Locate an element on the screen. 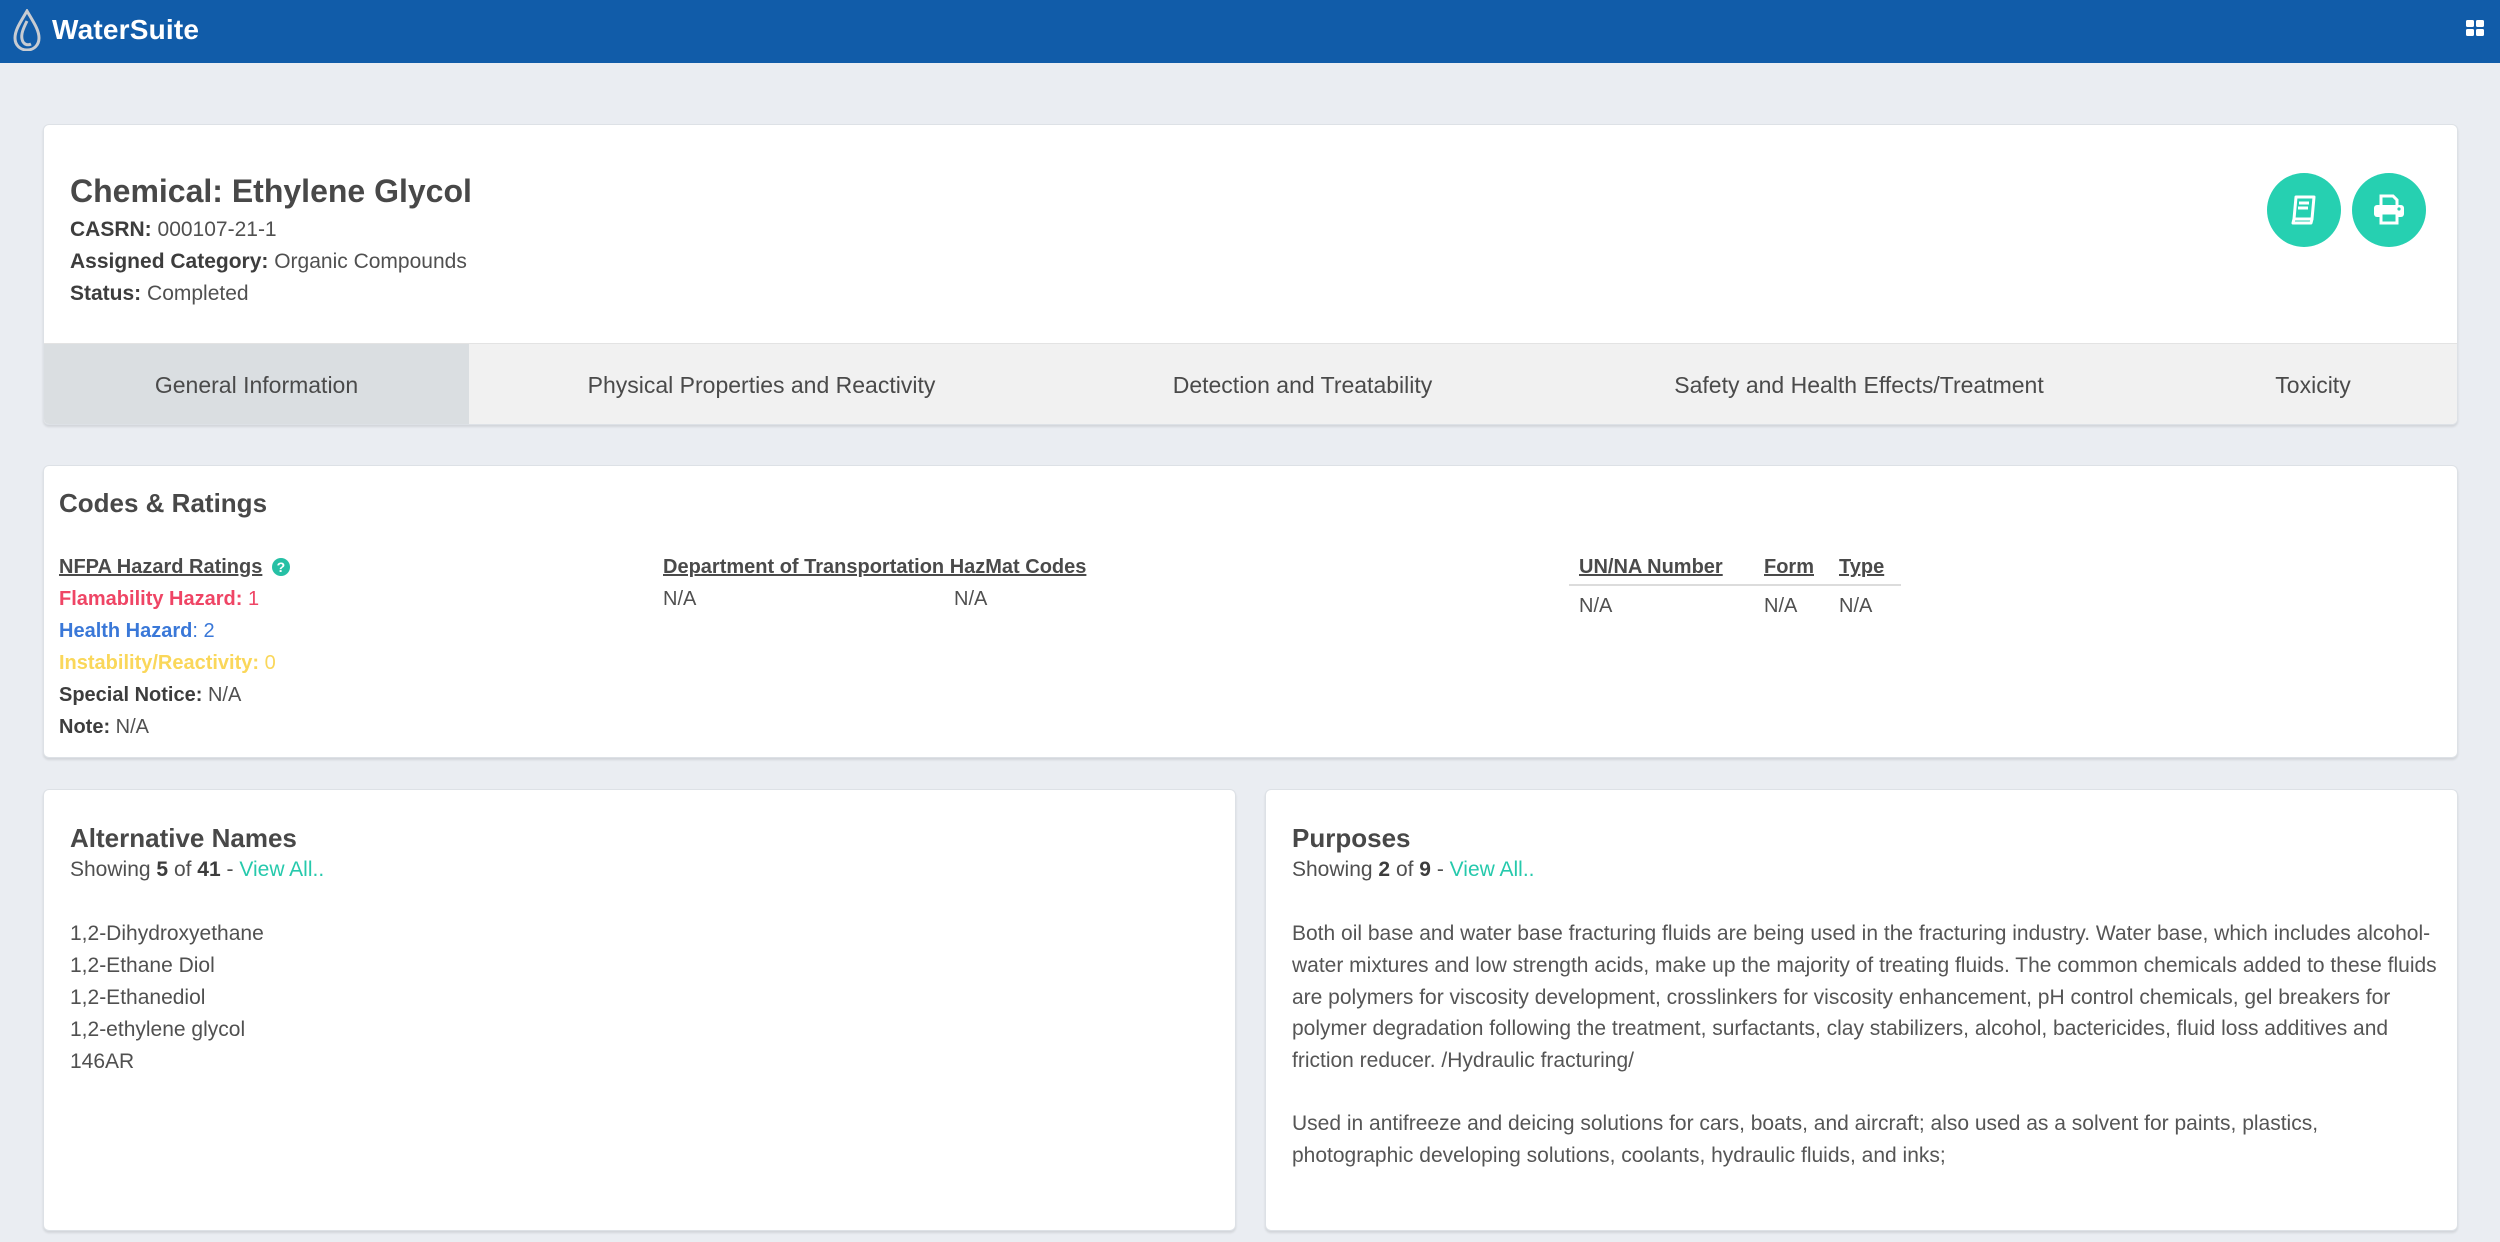 The height and width of the screenshot is (1242, 2500). rating-label: Special Notice: is located at coordinates (131, 695).